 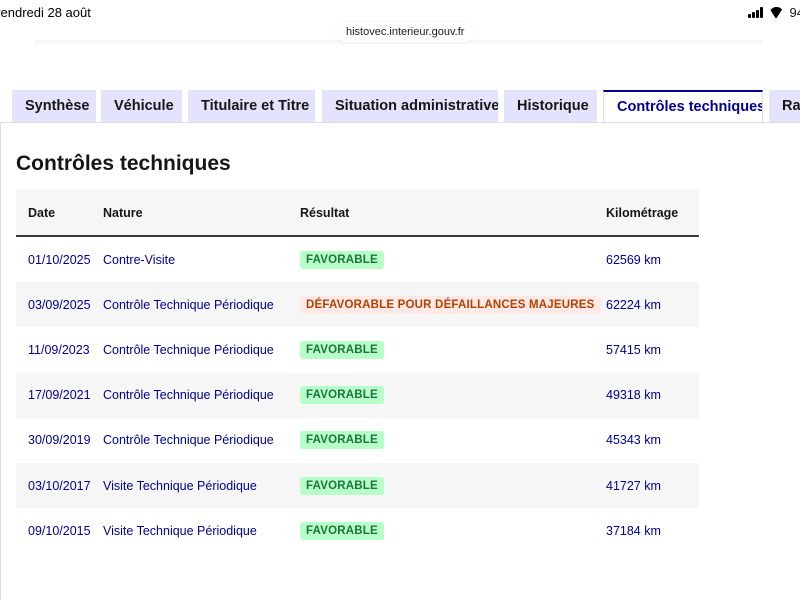 What do you see at coordinates (633, 485) in the screenshot?
I see `cell-km: 41727 km` at bounding box center [633, 485].